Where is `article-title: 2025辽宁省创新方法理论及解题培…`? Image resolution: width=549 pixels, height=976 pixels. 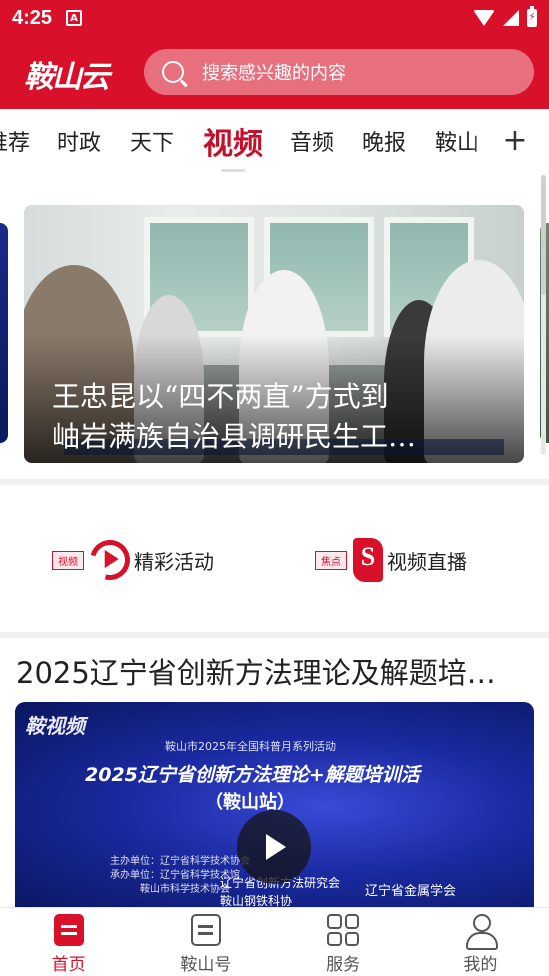 article-title: 2025辽宁省创新方法理论及解题培… is located at coordinates (271, 671).